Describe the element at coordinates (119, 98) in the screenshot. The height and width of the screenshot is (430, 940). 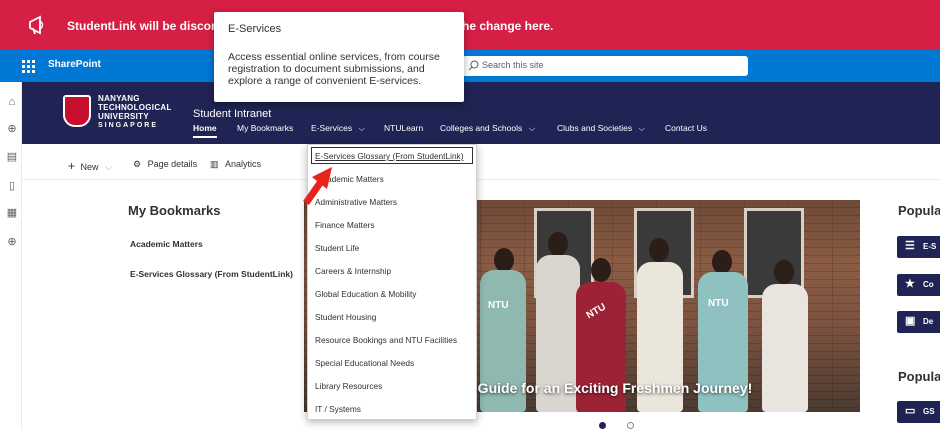
I see `logo-line-1: NANYANG` at that location.